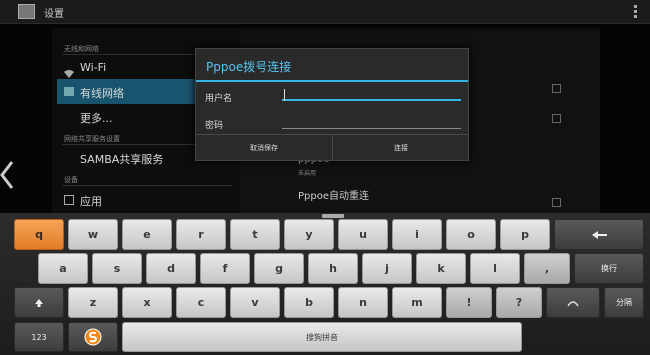 This screenshot has height=355, width=650. What do you see at coordinates (93, 302) in the screenshot?
I see `key-z: z` at bounding box center [93, 302].